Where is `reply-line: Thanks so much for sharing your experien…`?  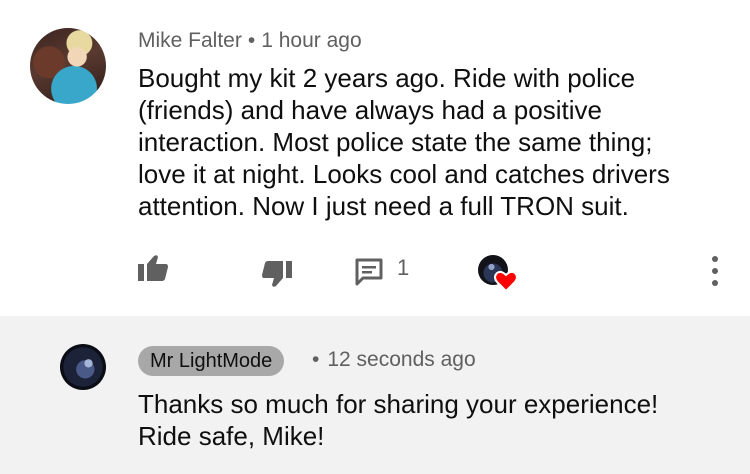 reply-line: Thanks so much for sharing your experien… is located at coordinates (398, 404).